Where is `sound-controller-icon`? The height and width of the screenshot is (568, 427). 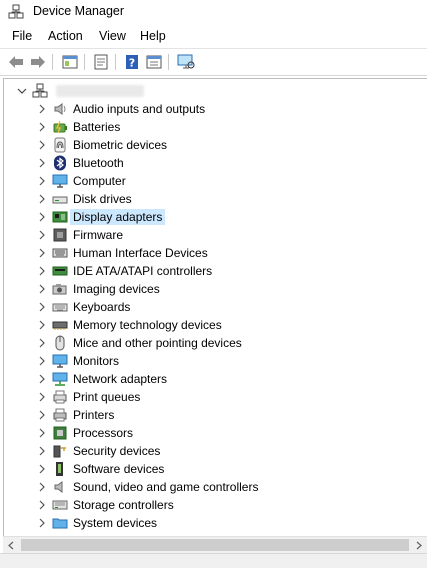 sound-controller-icon is located at coordinates (58, 487).